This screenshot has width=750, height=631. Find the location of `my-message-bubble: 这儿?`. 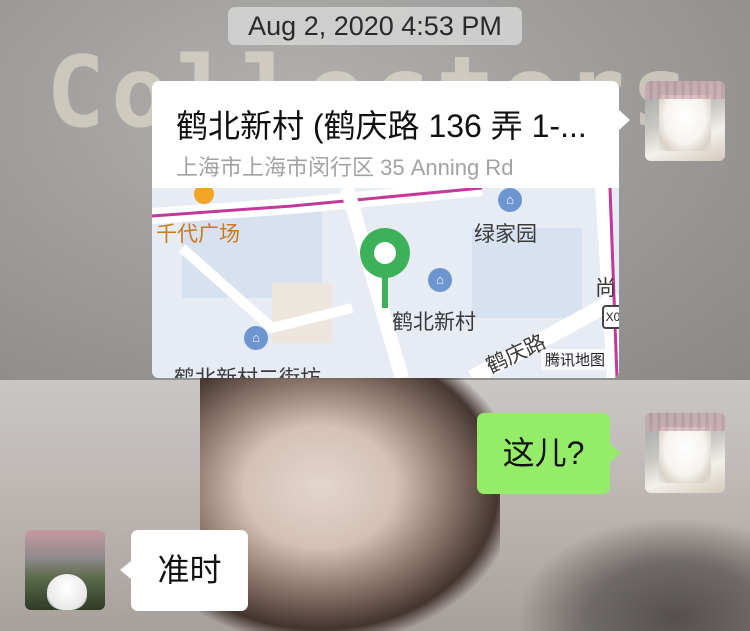

my-message-bubble: 这儿? is located at coordinates (543, 453).